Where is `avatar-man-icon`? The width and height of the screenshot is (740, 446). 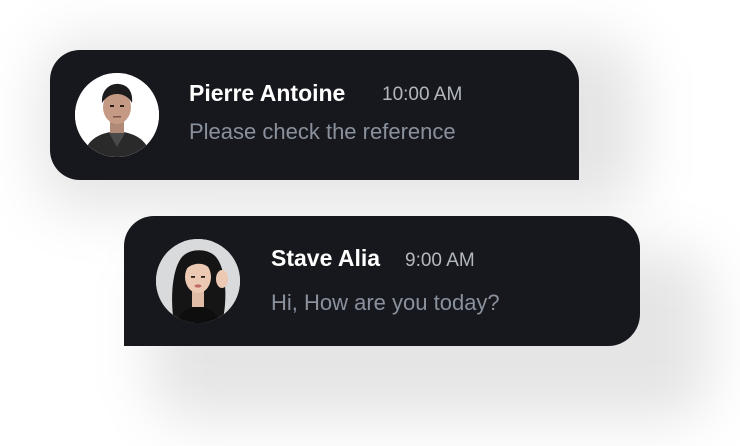 avatar-man-icon is located at coordinates (117, 115).